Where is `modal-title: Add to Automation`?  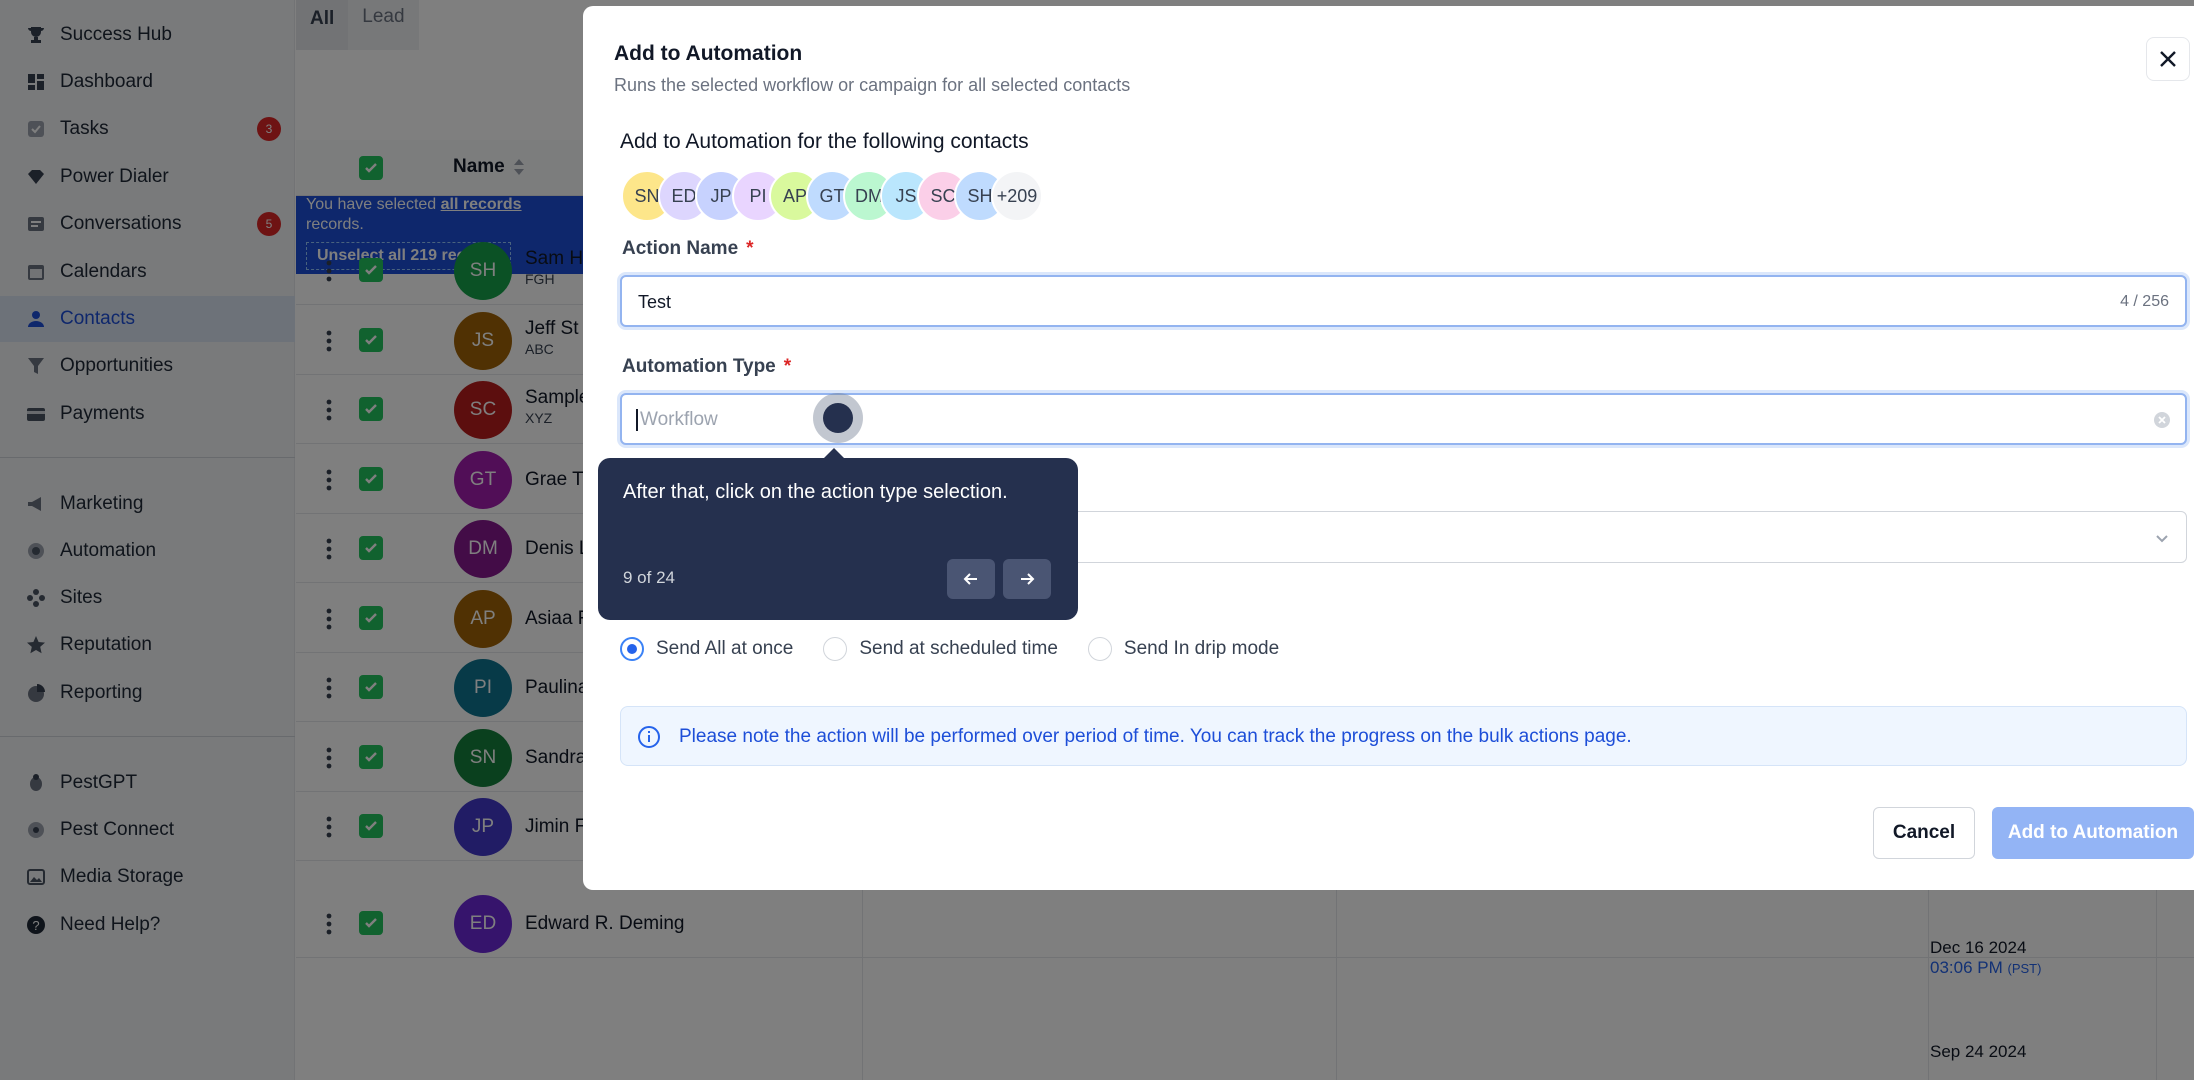
modal-title: Add to Automation is located at coordinates (708, 53).